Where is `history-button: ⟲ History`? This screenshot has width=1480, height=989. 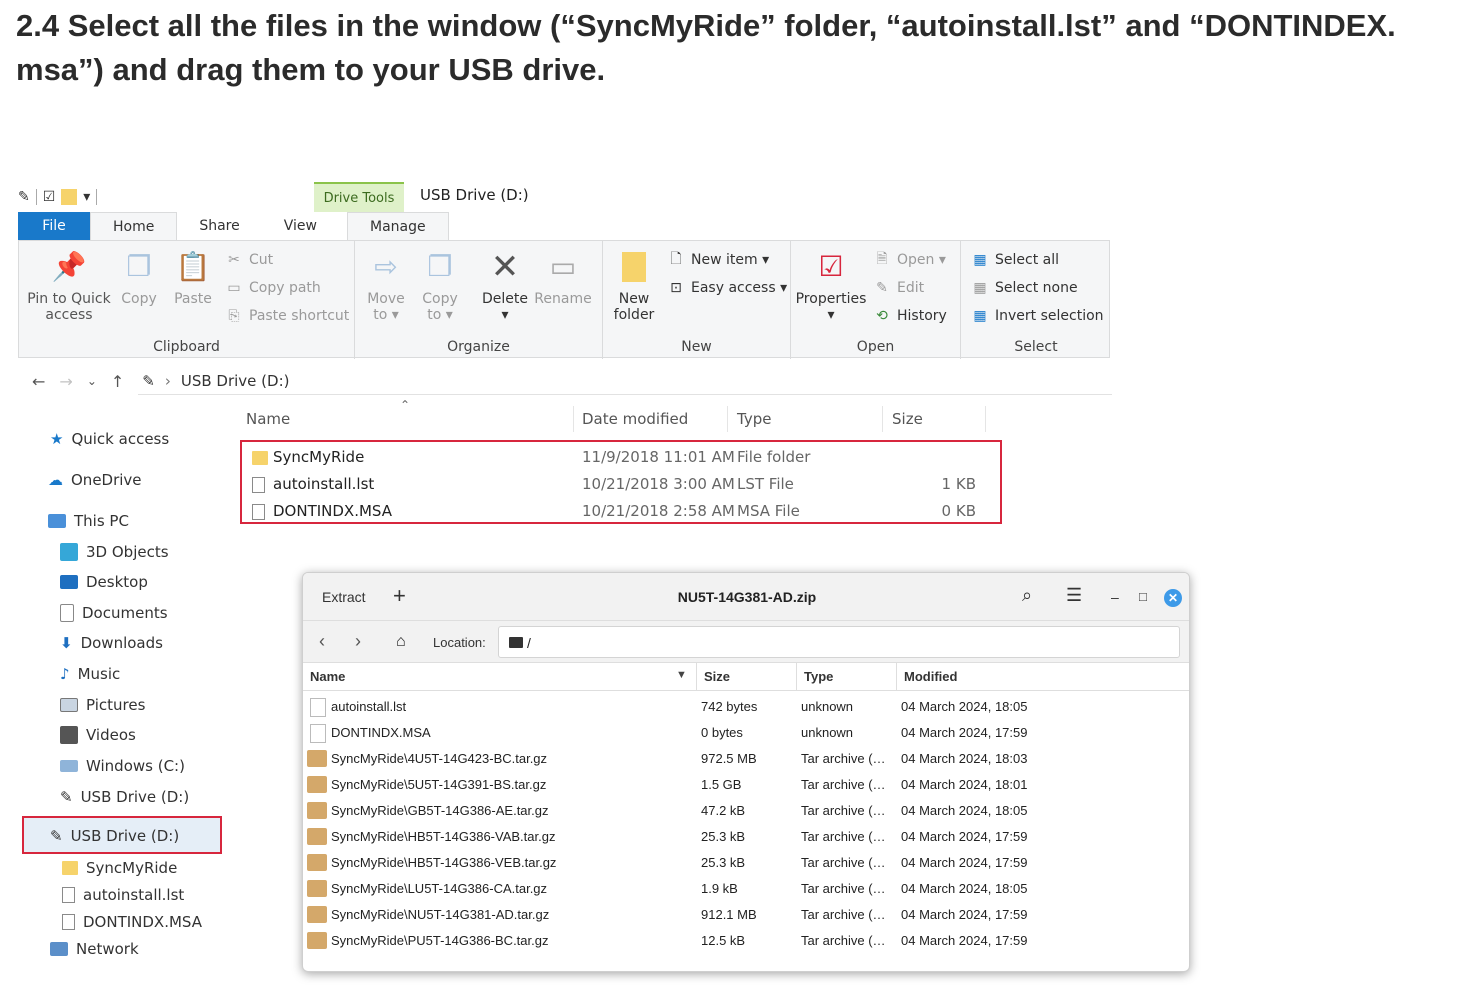
history-button: ⟲ History is located at coordinates (910, 316).